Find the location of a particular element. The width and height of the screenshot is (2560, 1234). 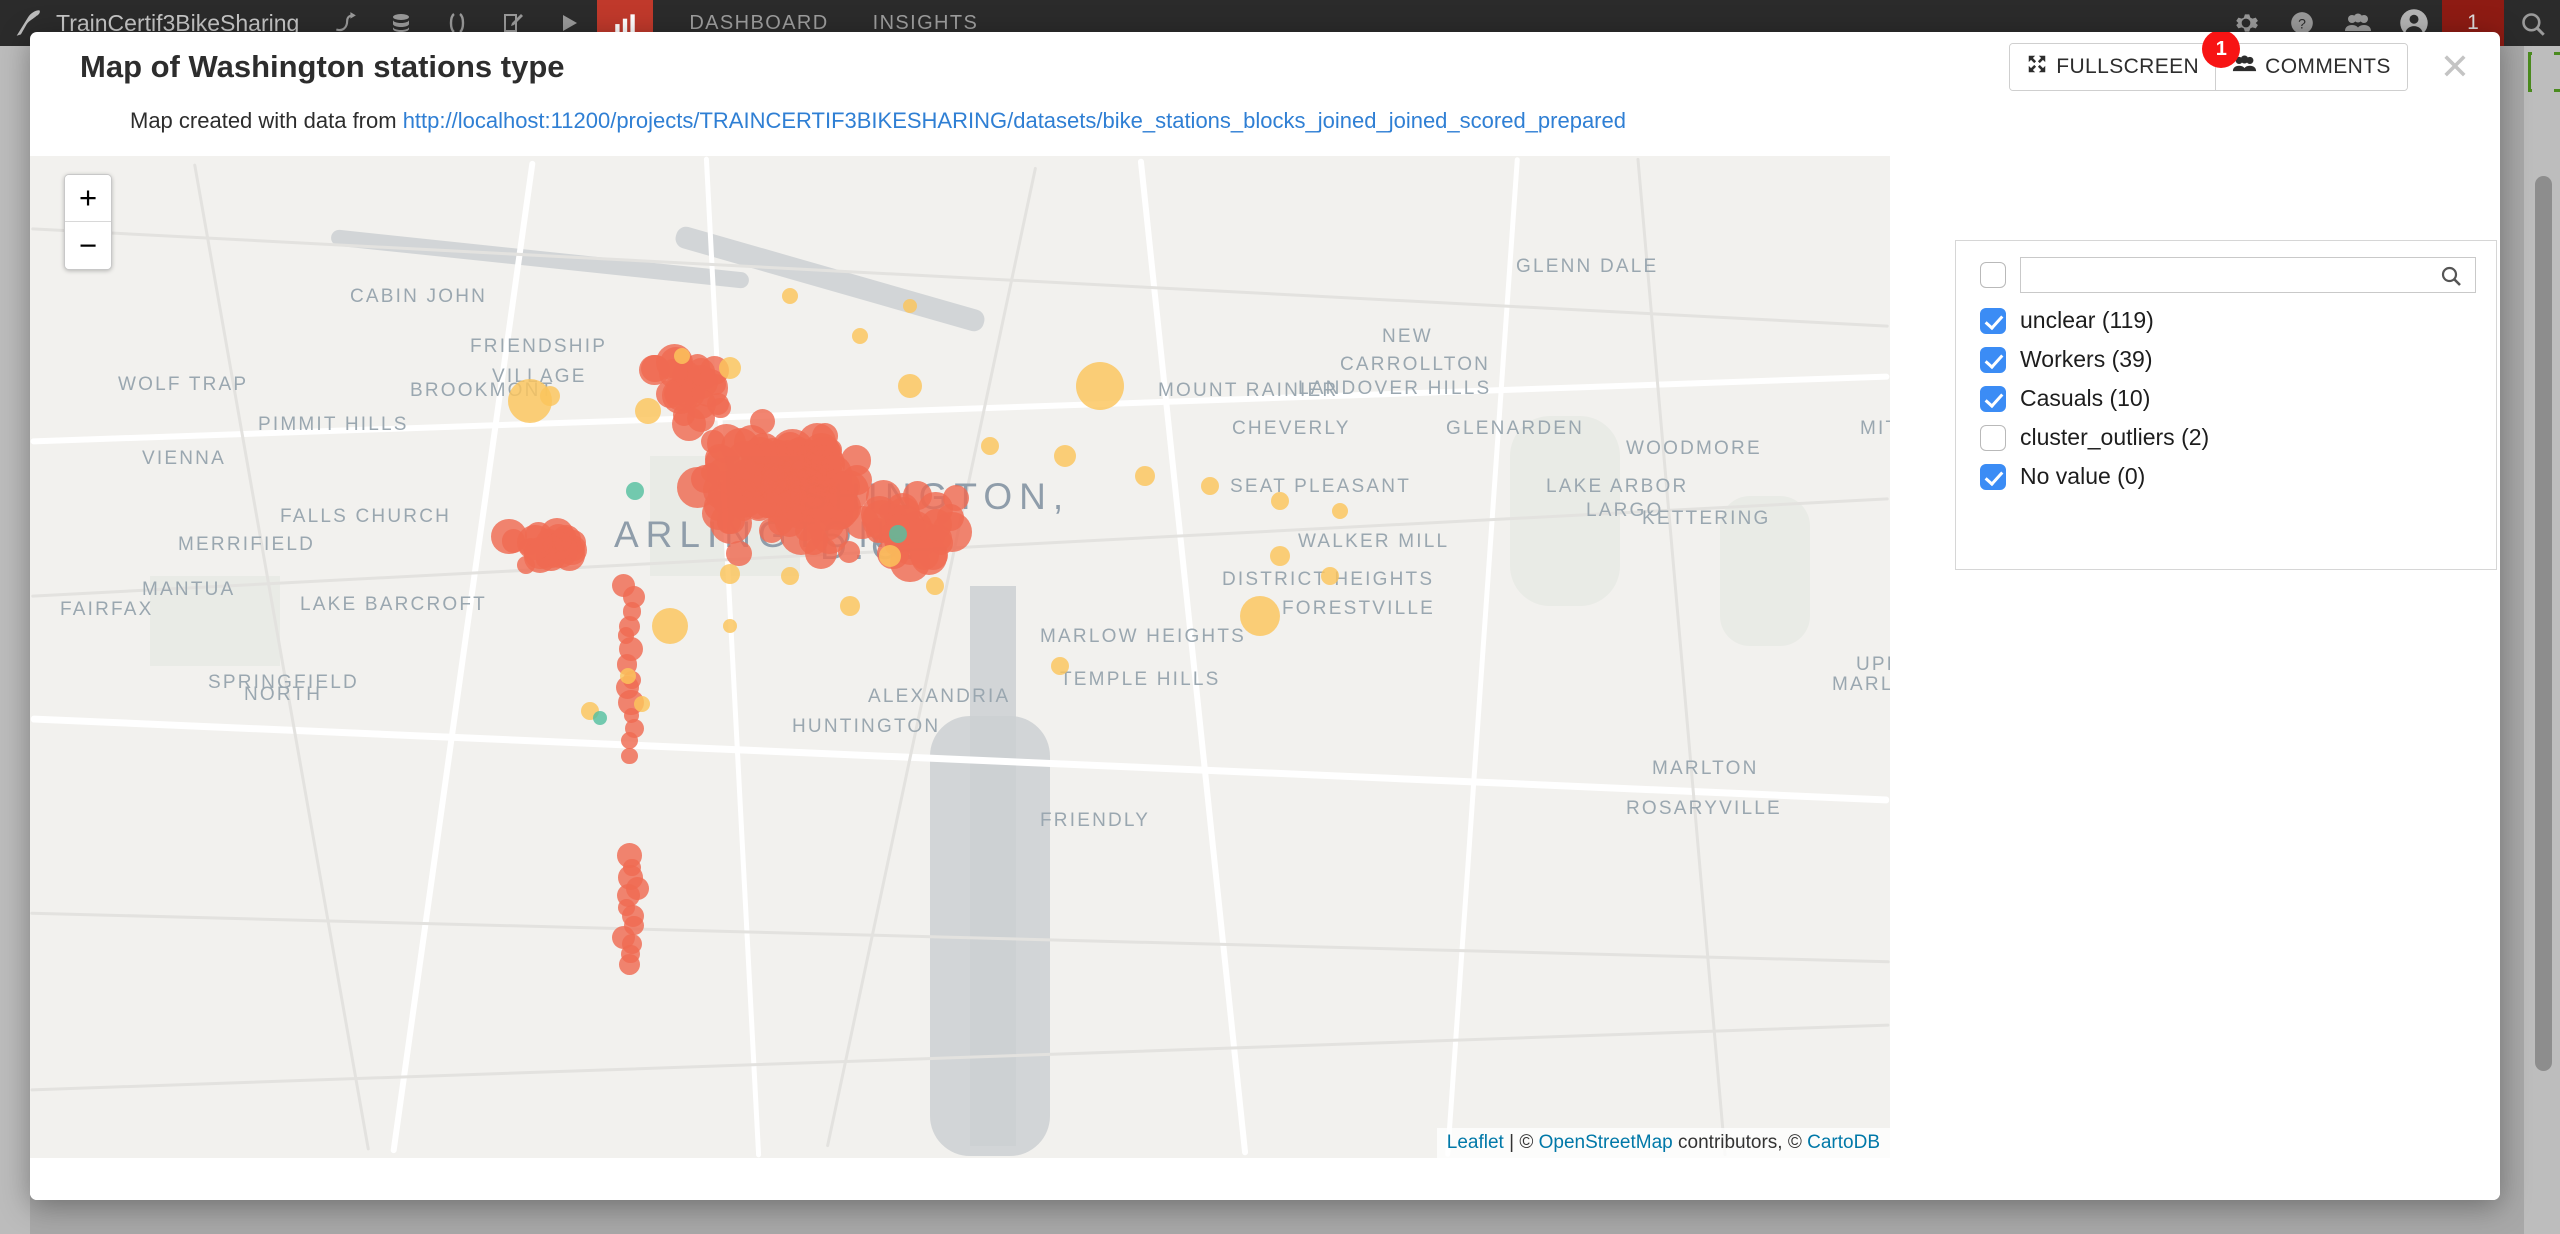

map-place-label: FALLS CHURCH is located at coordinates (366, 516).